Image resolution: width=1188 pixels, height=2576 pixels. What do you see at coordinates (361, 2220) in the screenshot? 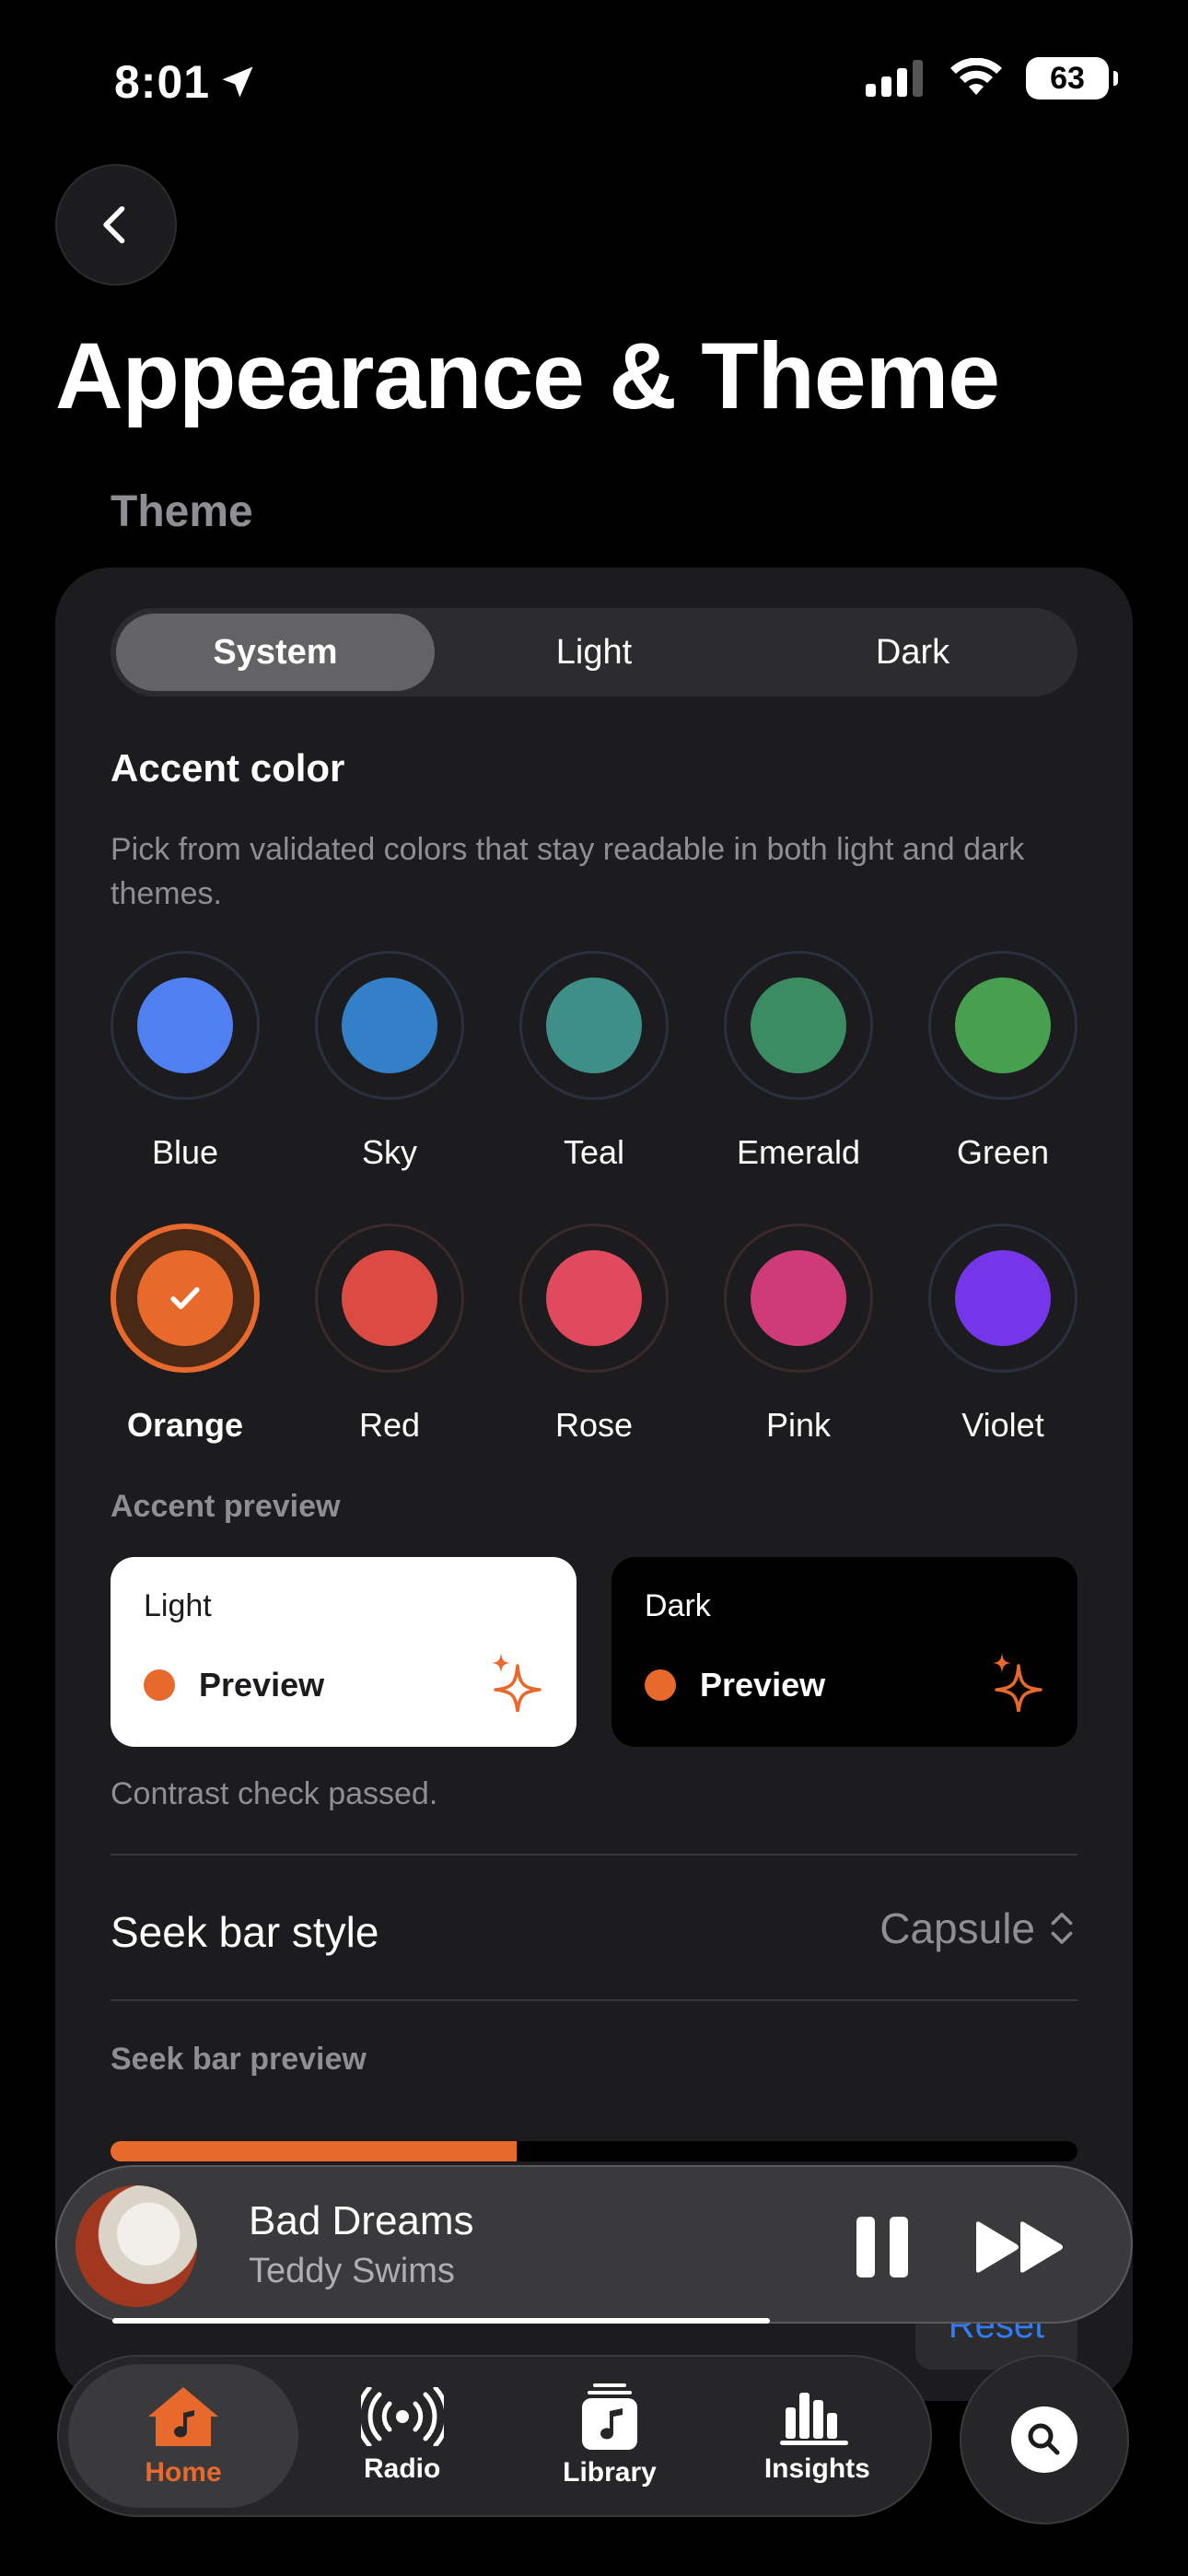
I see `track-title: Bad Dreams` at bounding box center [361, 2220].